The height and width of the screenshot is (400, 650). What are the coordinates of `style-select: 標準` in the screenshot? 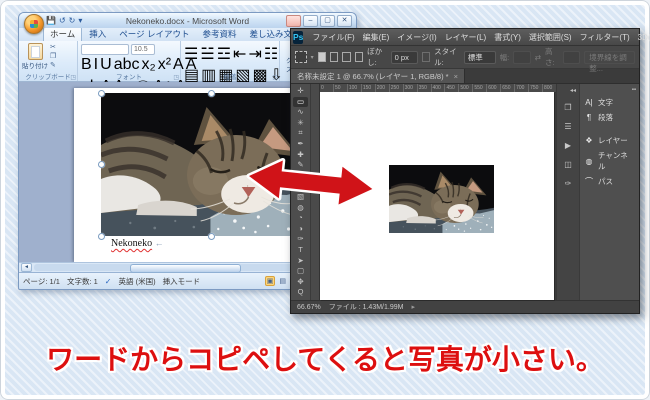 It's located at (479, 57).